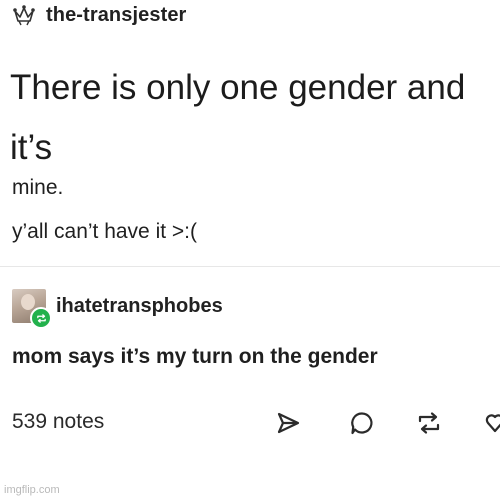 This screenshot has height=500, width=500. What do you see at coordinates (32, 490) in the screenshot?
I see `watermark: imgflip.com` at bounding box center [32, 490].